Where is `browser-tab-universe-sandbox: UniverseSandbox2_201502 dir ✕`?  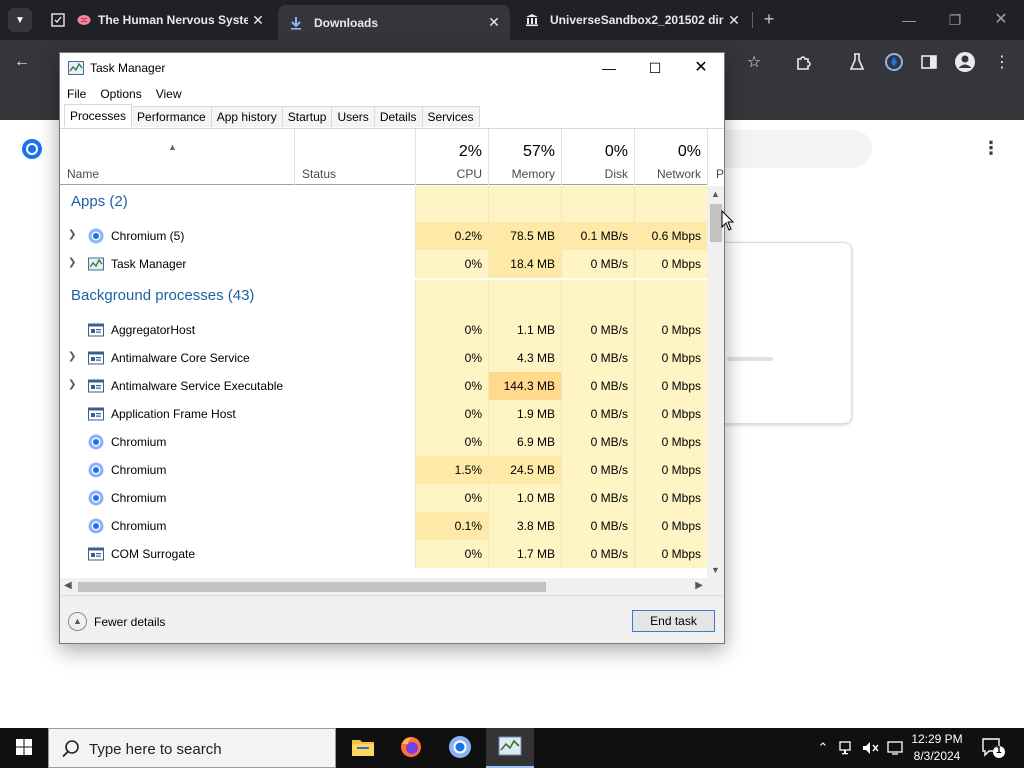 browser-tab-universe-sandbox: UniverseSandbox2_201502 dir ✕ is located at coordinates (632, 20).